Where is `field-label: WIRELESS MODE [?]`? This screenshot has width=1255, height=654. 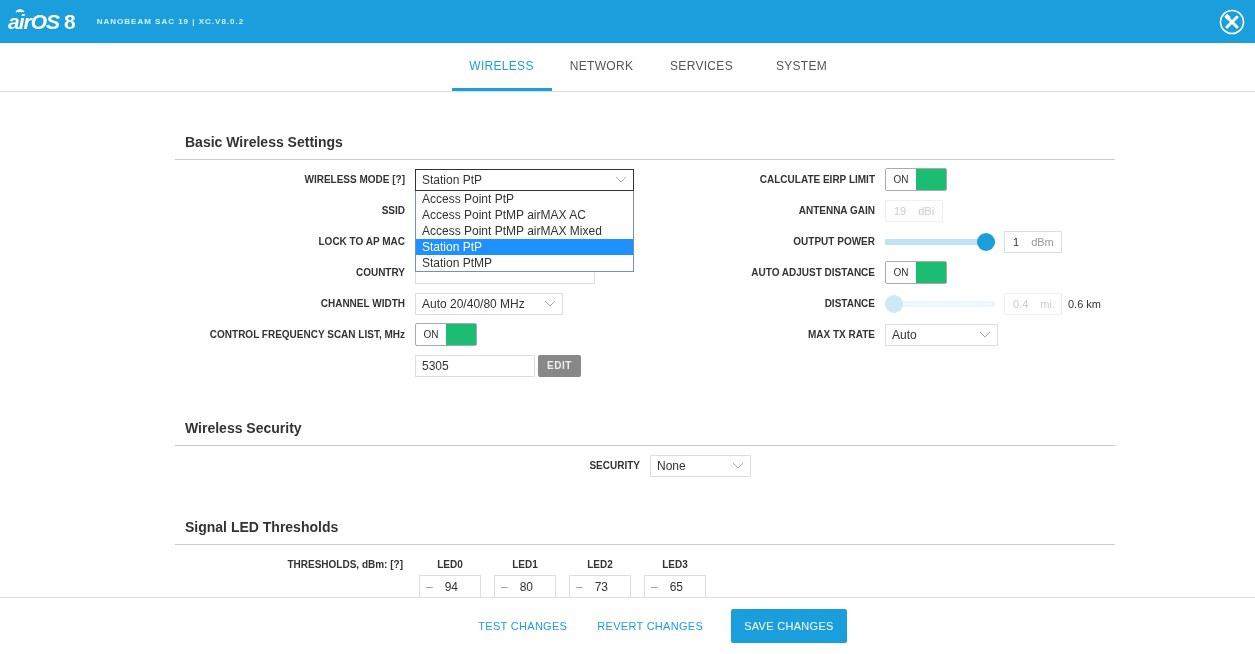
field-label: WIRELESS MODE [?] is located at coordinates (354, 179).